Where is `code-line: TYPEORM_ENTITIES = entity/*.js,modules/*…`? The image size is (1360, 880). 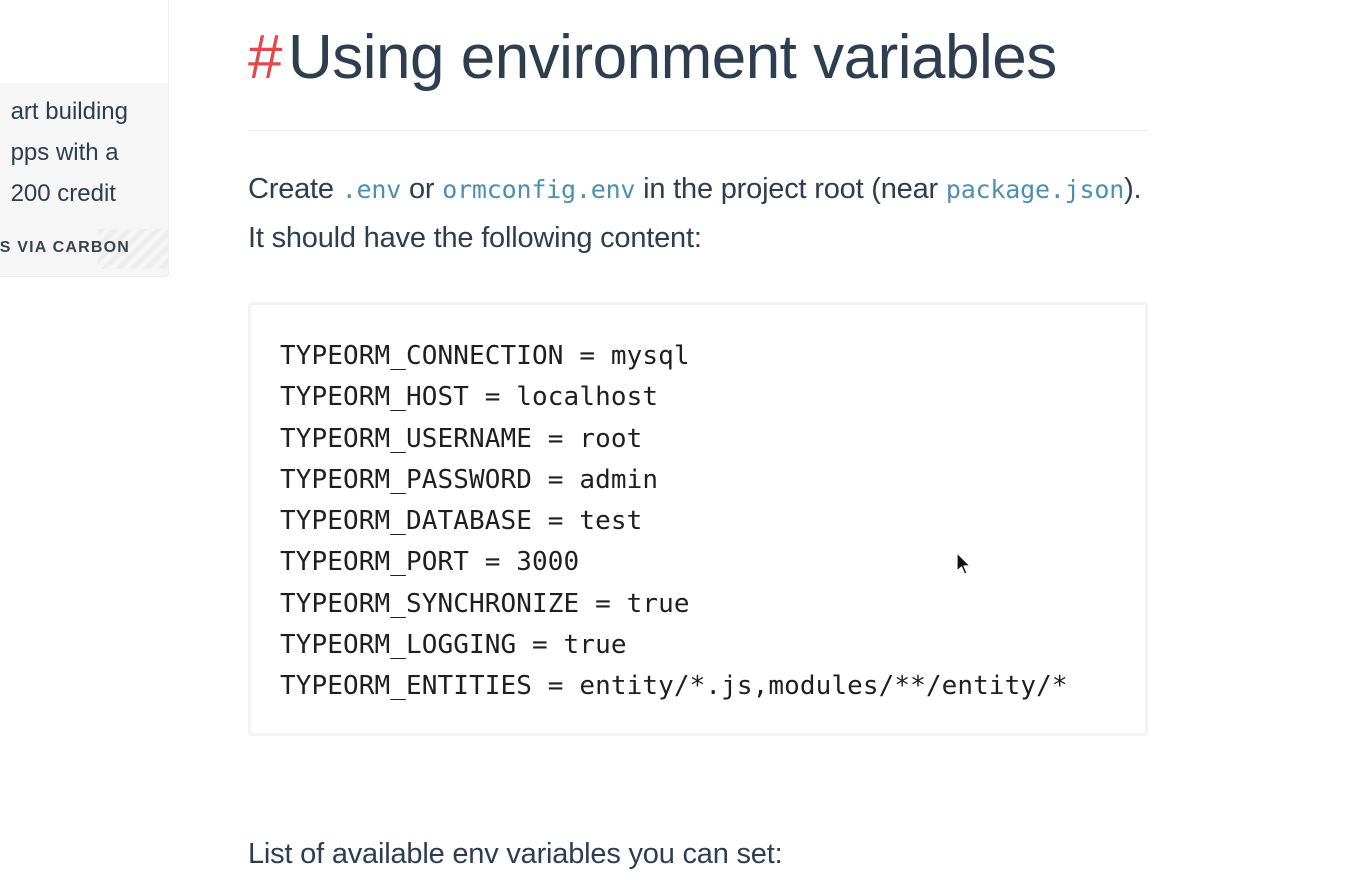 code-line: TYPEORM_ENTITIES = entity/*.js,modules/*… is located at coordinates (674, 686).